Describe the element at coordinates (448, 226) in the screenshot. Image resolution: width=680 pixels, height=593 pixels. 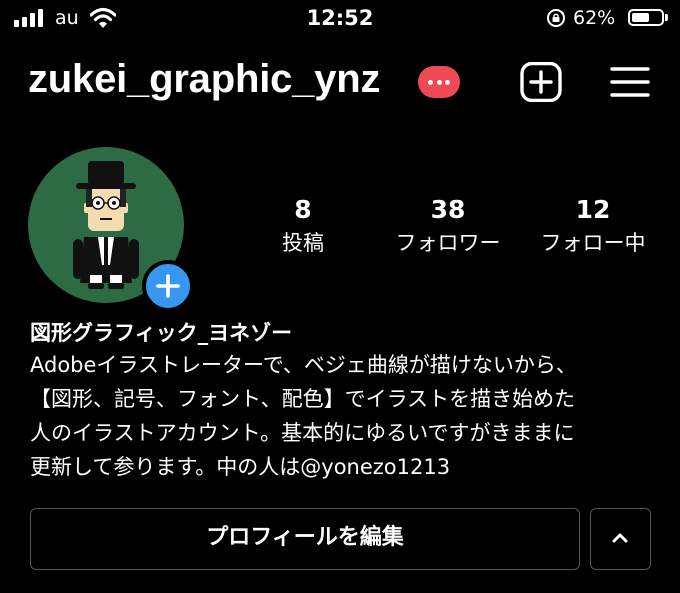
I see `stat-followers: 38 フォロワー` at that location.